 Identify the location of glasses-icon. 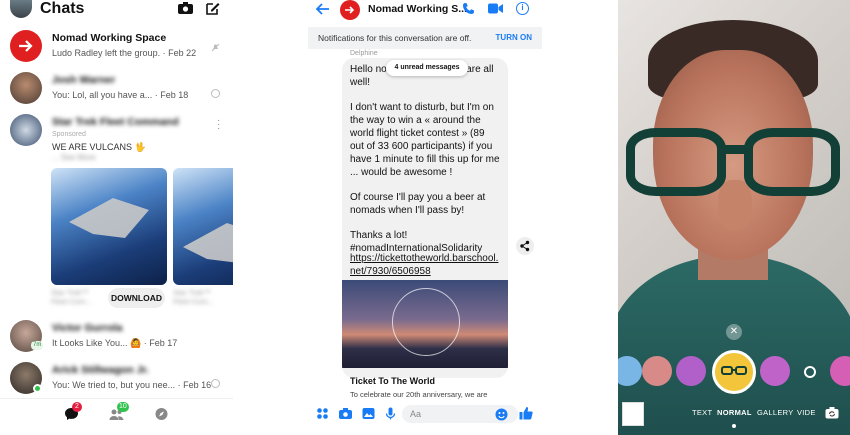
(734, 370).